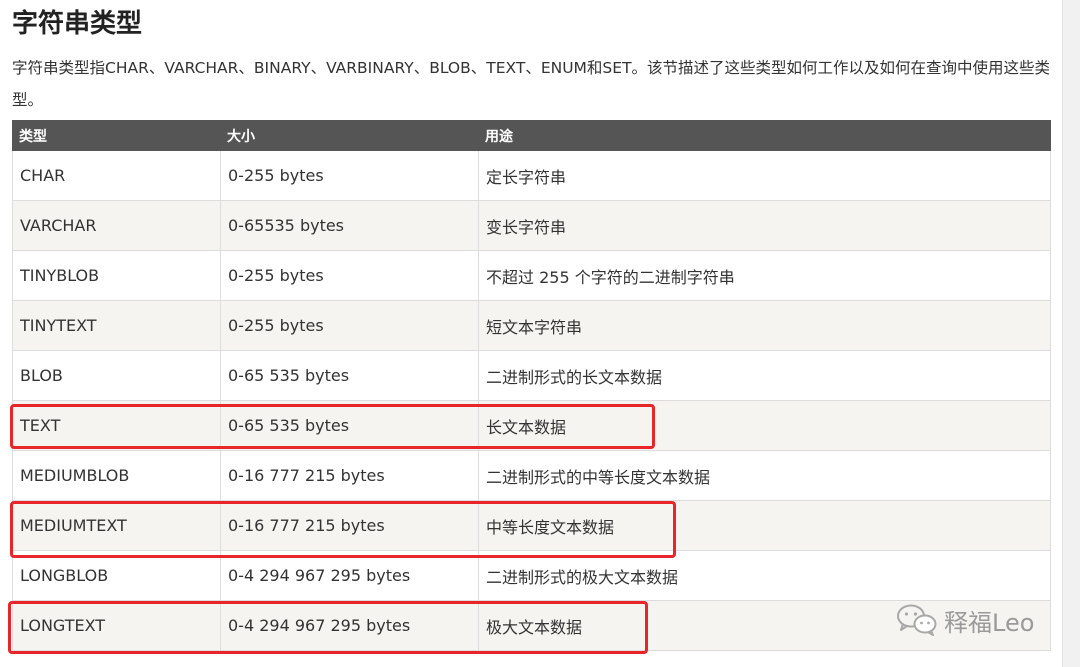  I want to click on table-row: TINYBLOB 0-255 bytes 不超过 255 个字符的二进制字符串, so click(531, 275).